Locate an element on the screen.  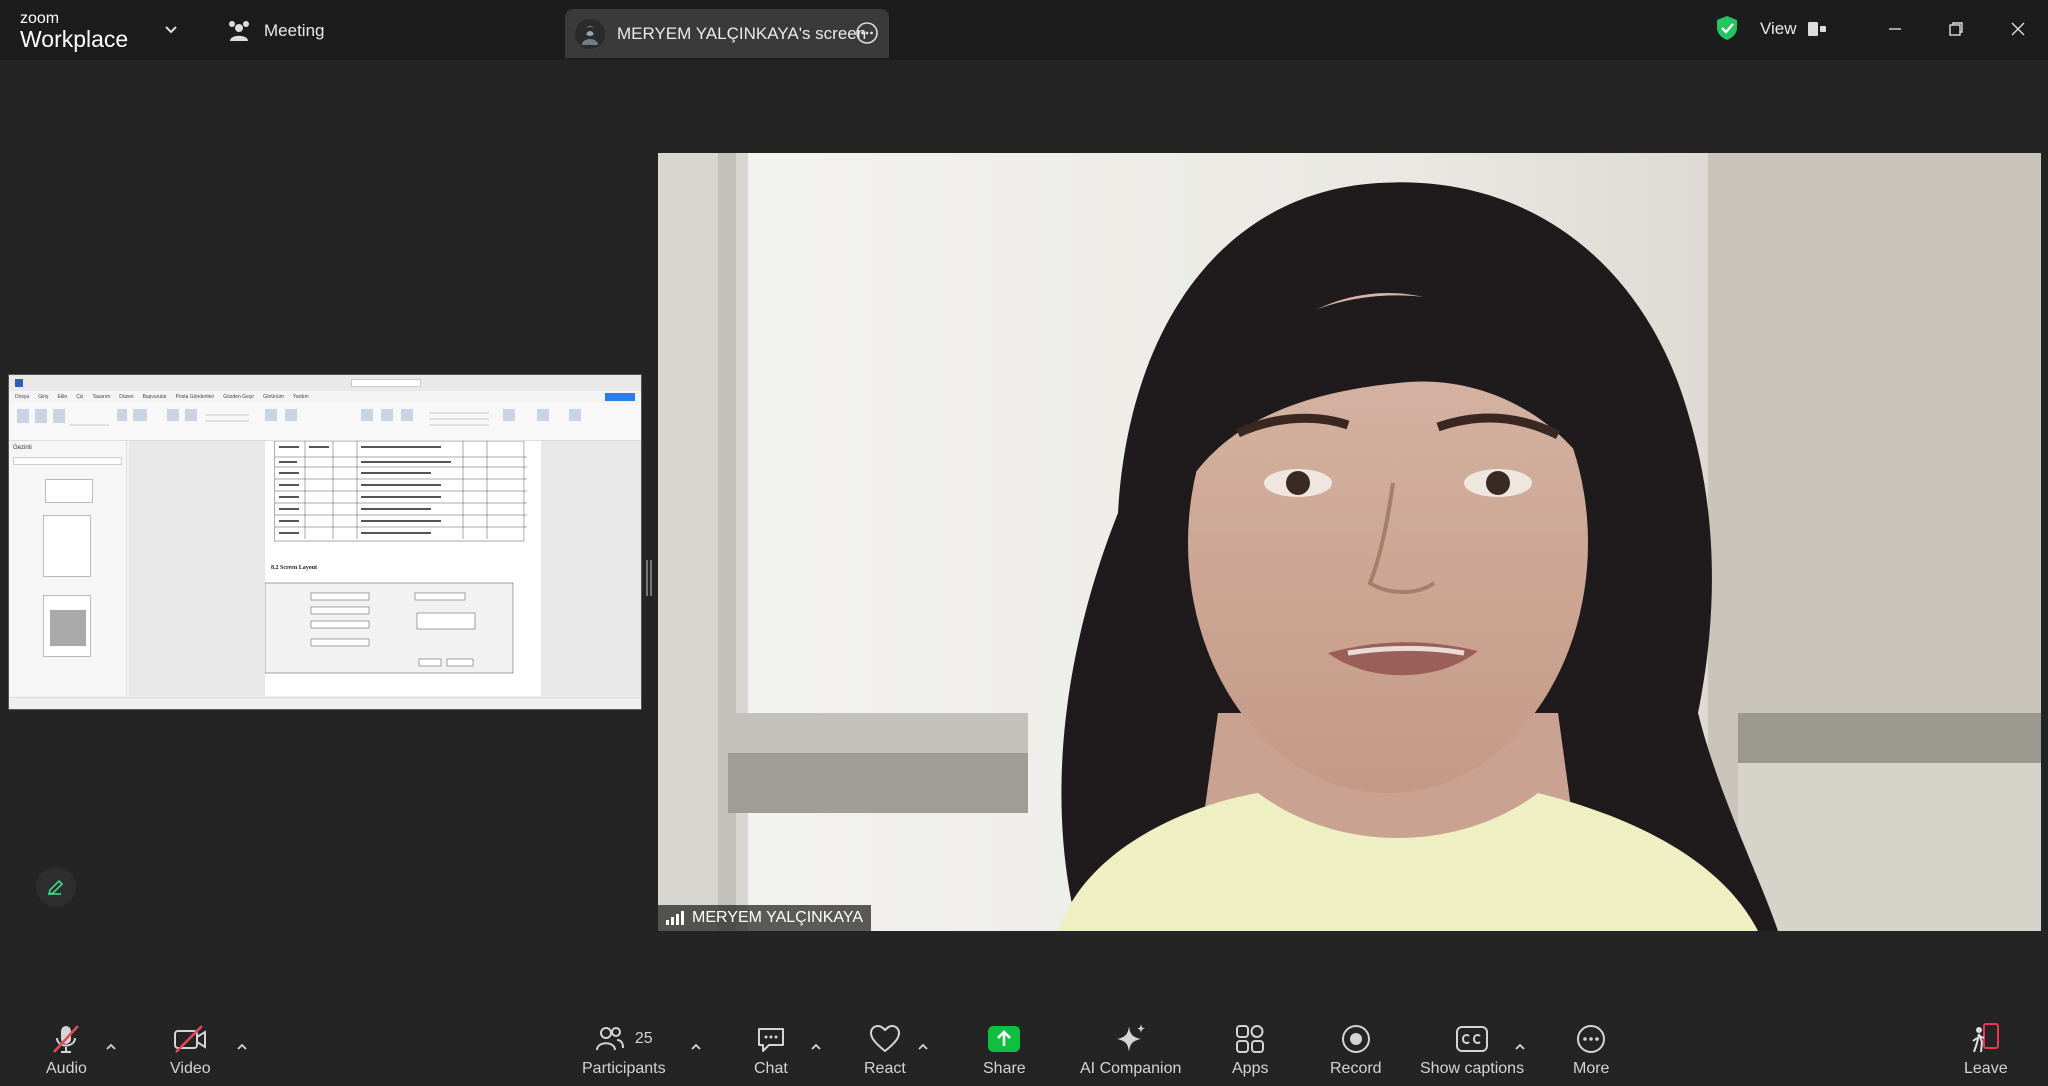
apps-button: Apps is located at coordinates (1250, 1050).